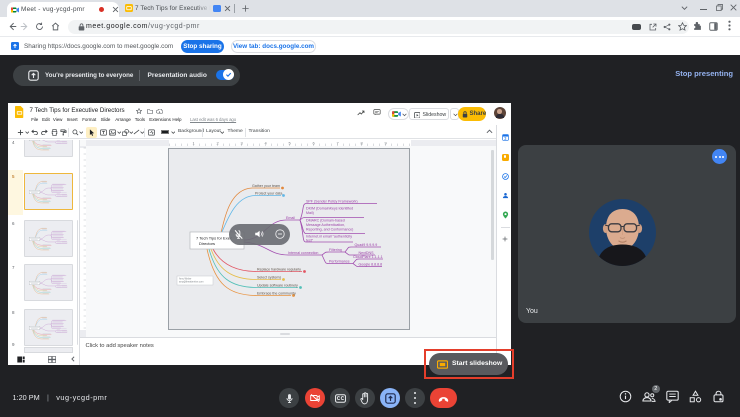  Describe the element at coordinates (313, 143) in the screenshot. I see `svg-text: 6` at that location.